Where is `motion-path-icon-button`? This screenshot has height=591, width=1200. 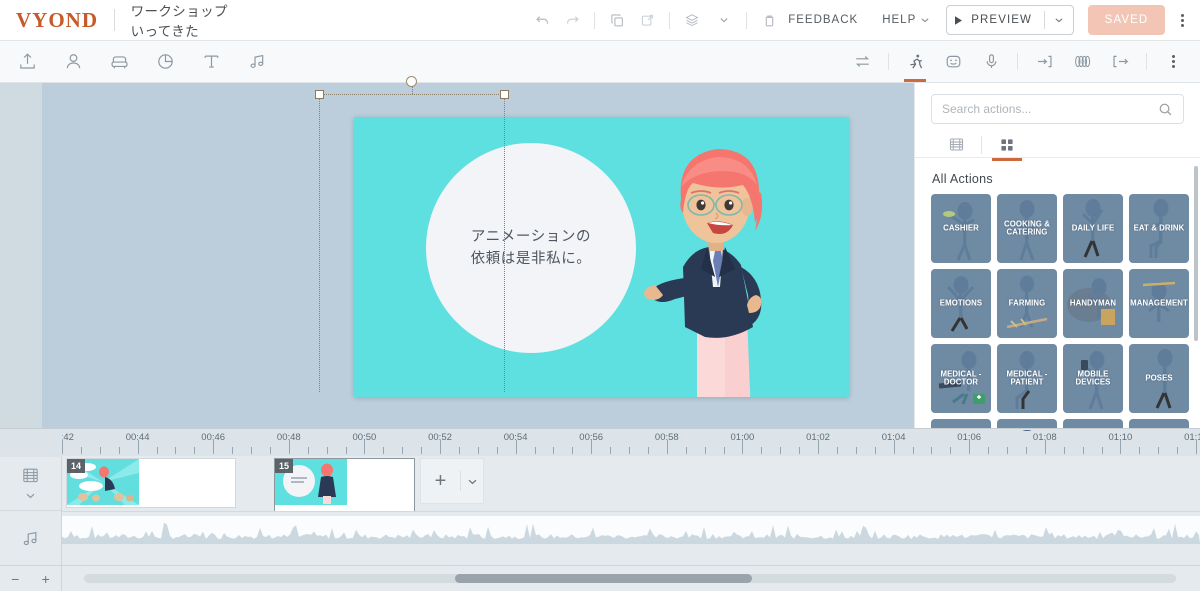
motion-path-icon-button is located at coordinates (1082, 62).